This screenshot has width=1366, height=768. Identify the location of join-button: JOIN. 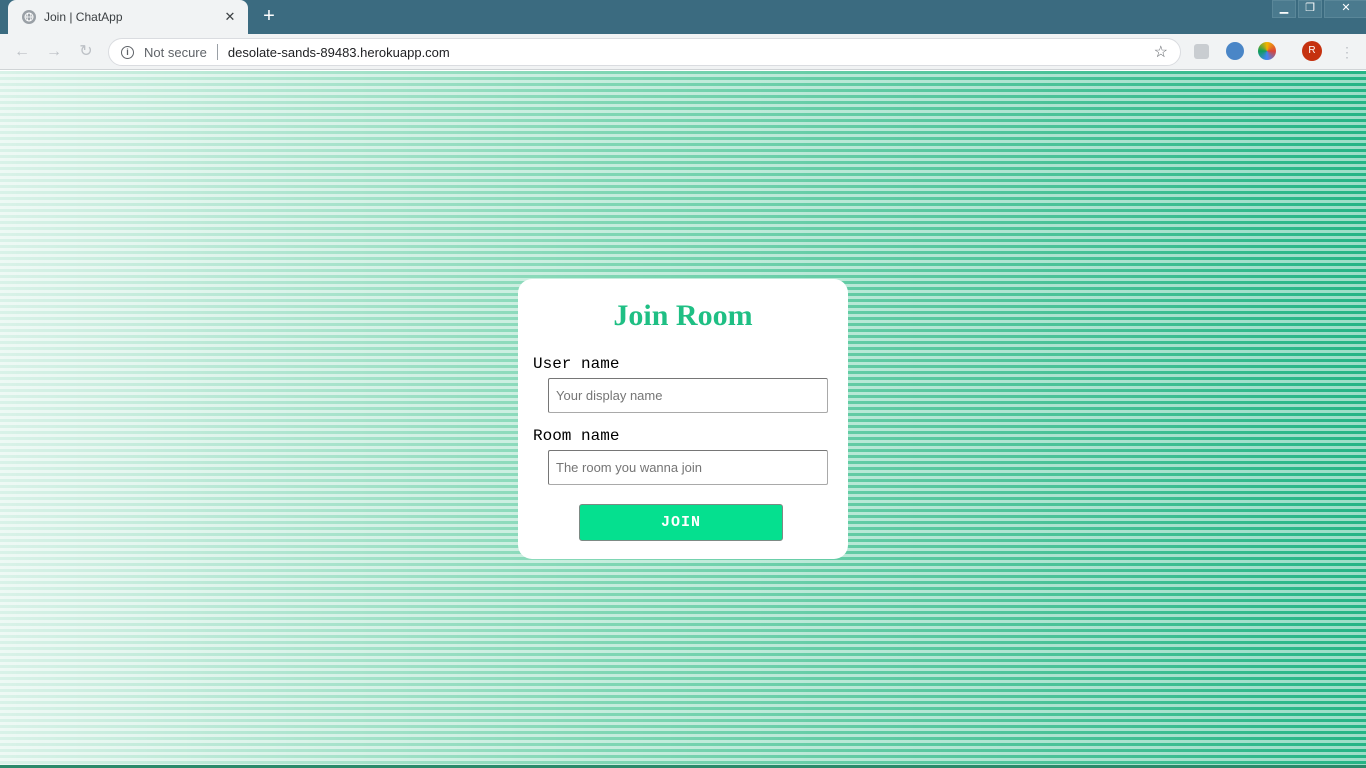
(681, 522).